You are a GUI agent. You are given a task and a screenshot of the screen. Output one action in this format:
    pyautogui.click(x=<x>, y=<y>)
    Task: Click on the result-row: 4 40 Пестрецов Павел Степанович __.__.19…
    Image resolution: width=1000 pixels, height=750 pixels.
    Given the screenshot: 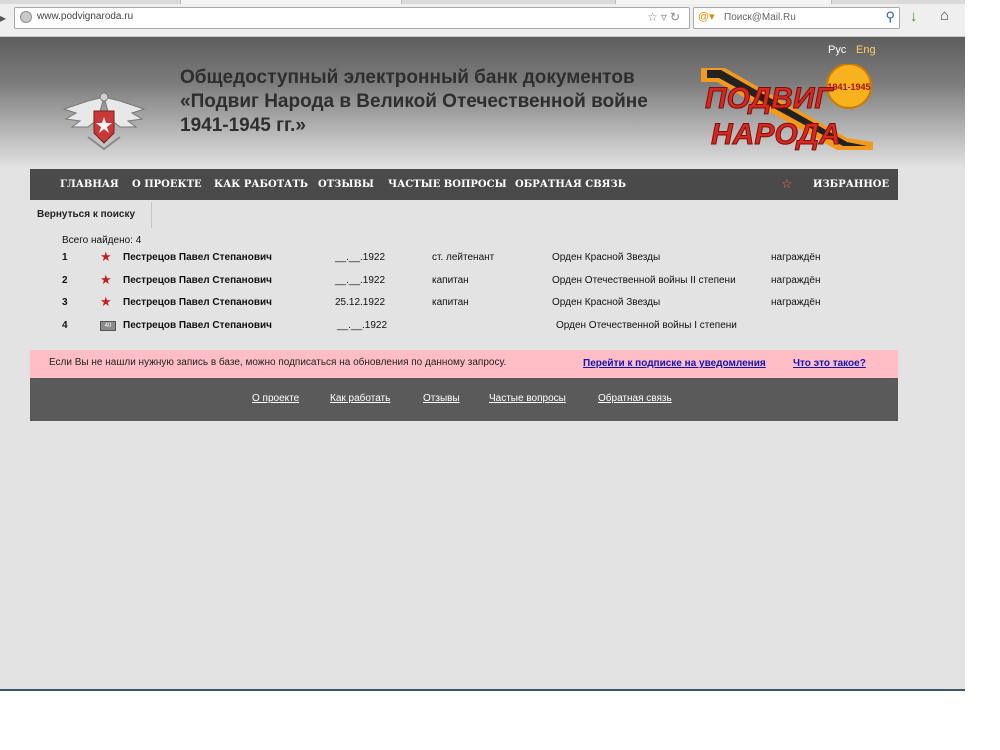 What is the action you would take?
    pyautogui.click(x=482, y=329)
    